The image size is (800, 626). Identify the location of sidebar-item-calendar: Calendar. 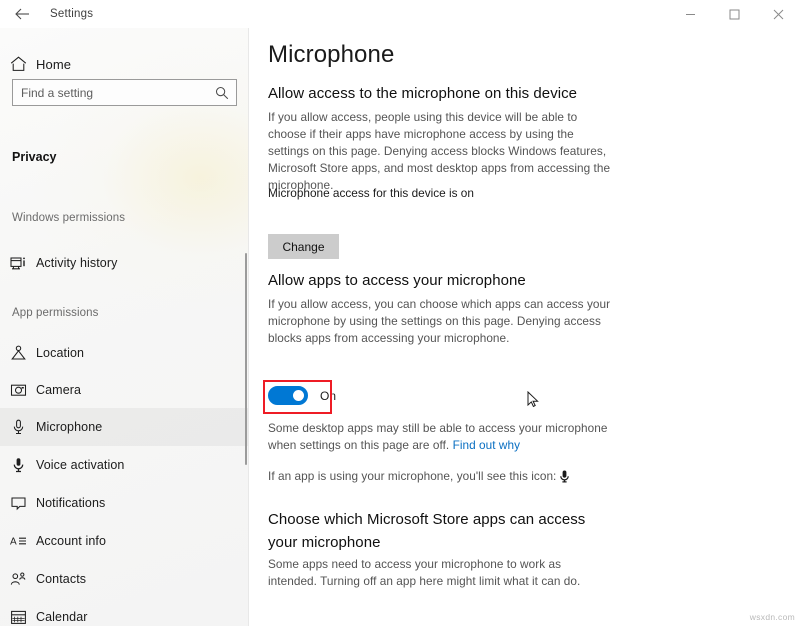
(124, 612).